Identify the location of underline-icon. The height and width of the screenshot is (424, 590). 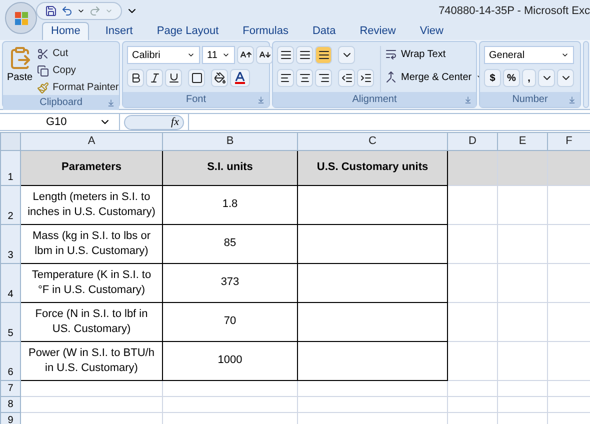
(173, 78).